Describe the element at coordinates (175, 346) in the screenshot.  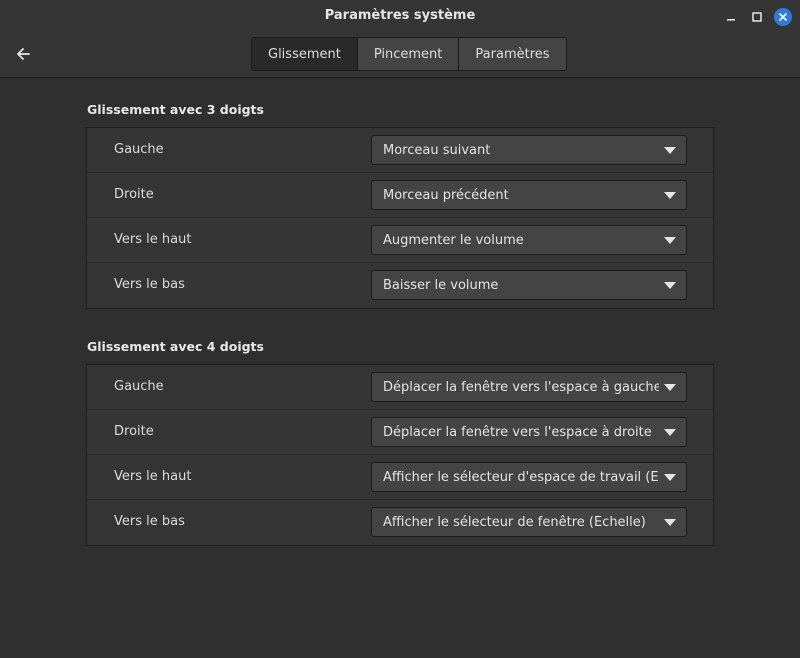
I see `section-title-4-fingers: Glissement avec 4 doigts` at that location.